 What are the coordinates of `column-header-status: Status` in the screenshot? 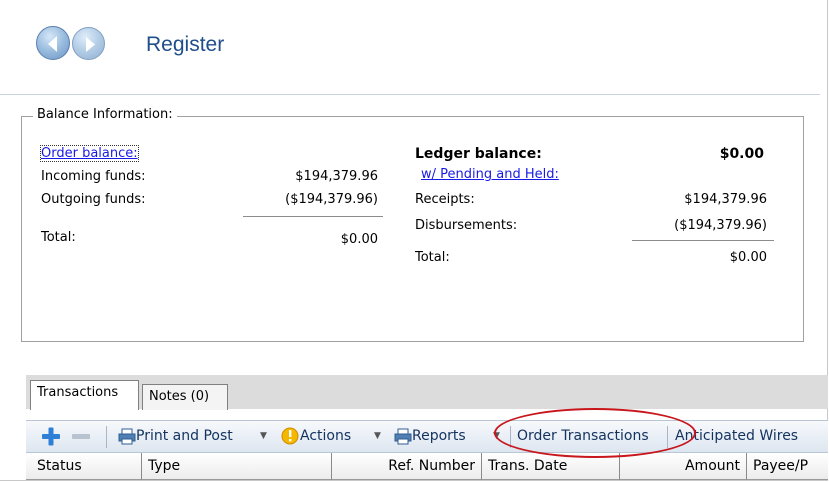 It's located at (86, 466).